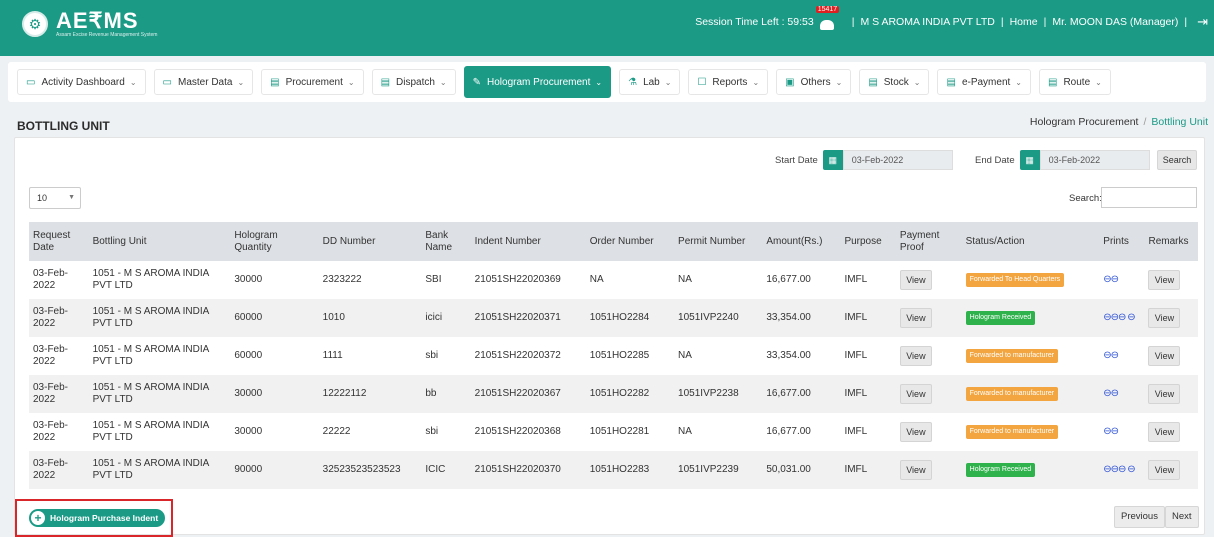 The height and width of the screenshot is (537, 1214). Describe the element at coordinates (1015, 280) in the screenshot. I see `status-badge: Forwarded To Head Quarters` at that location.